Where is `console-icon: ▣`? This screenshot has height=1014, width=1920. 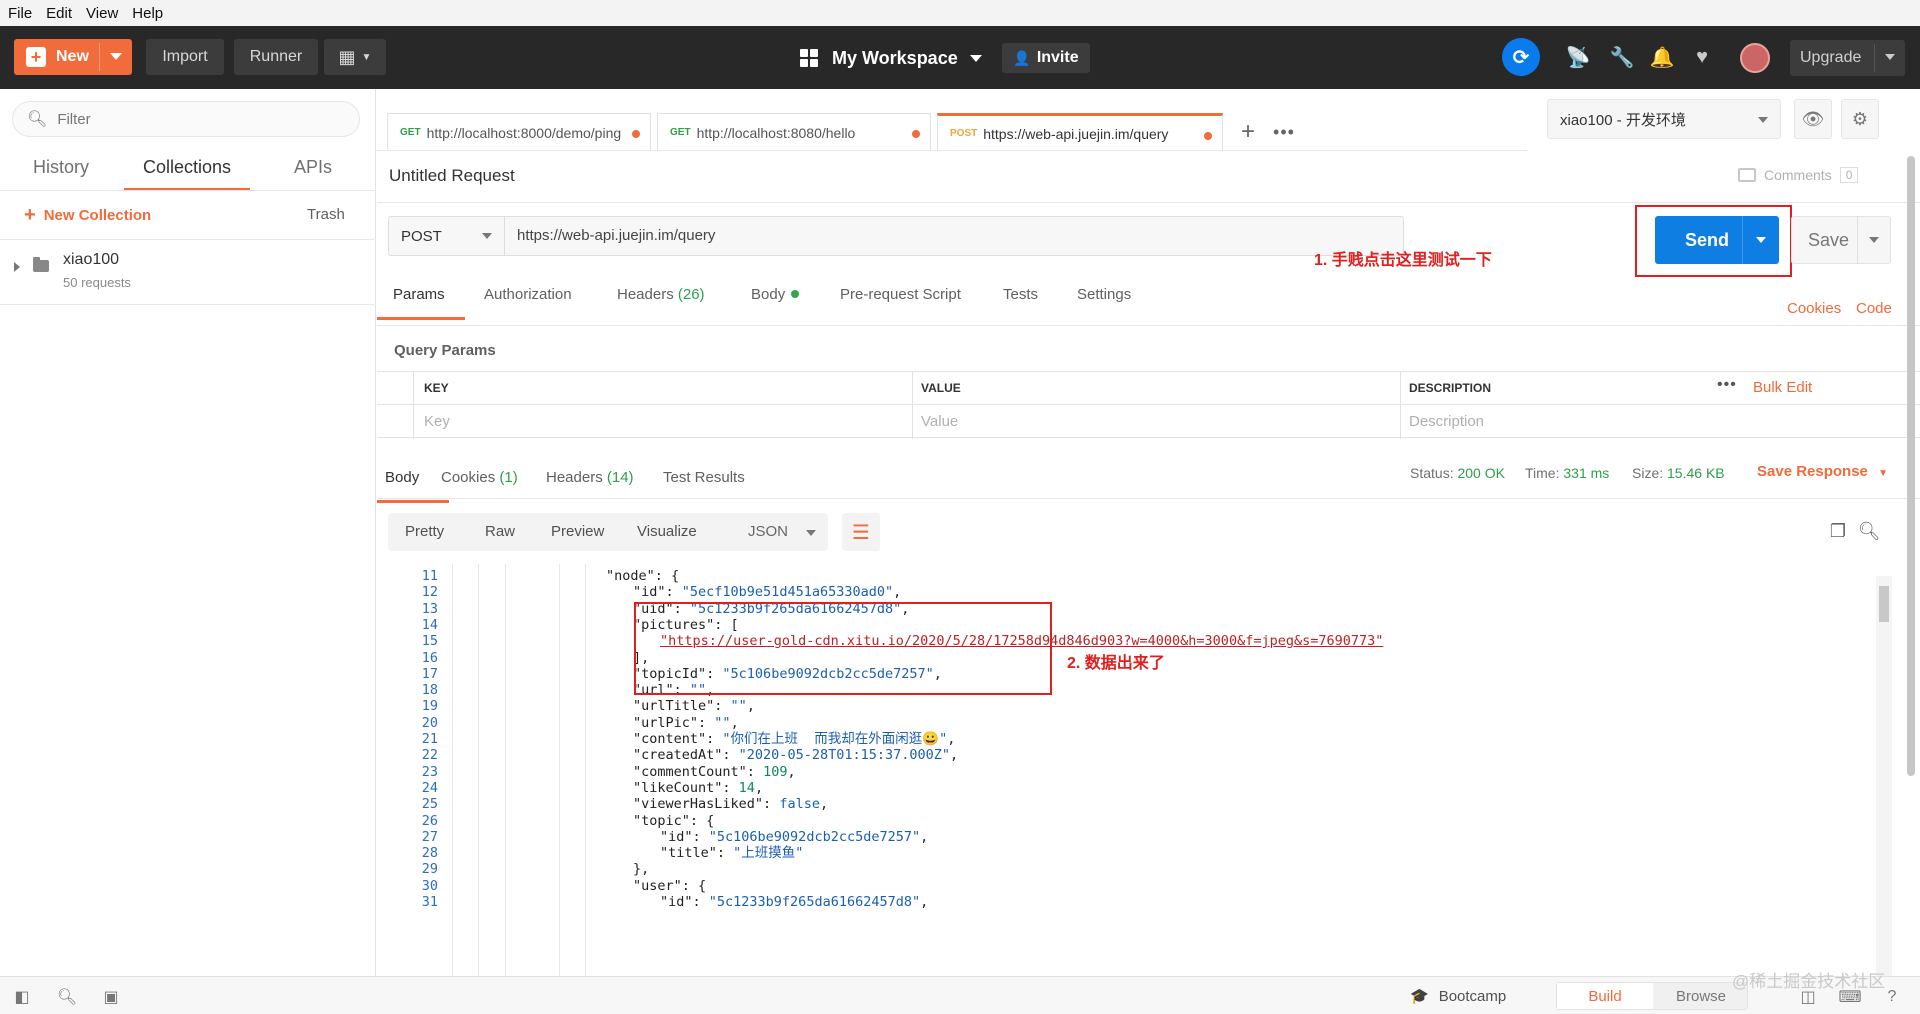
console-icon: ▣ is located at coordinates (111, 997).